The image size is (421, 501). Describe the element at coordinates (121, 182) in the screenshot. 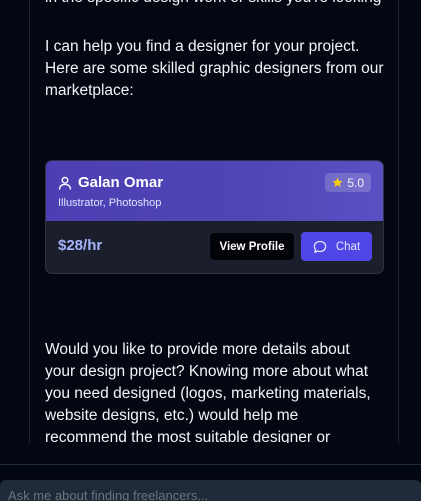

I see `designer-name: Galan Omar` at that location.